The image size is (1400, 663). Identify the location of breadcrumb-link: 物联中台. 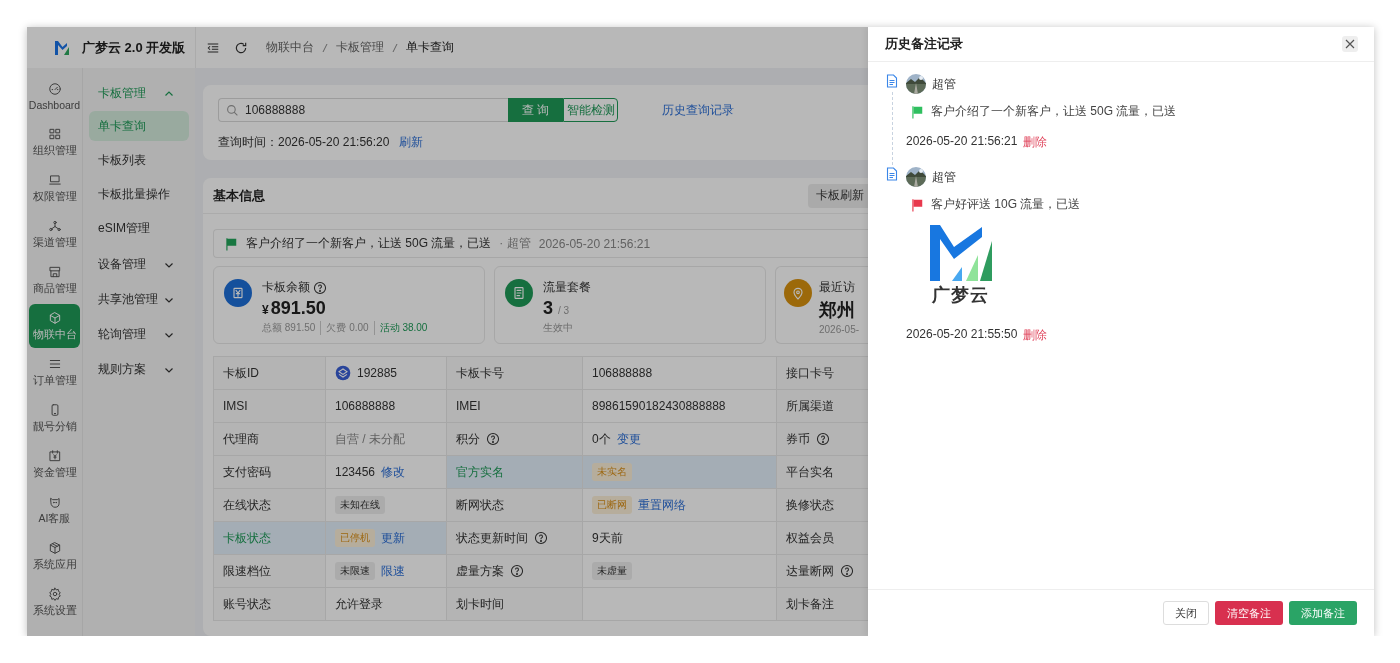
(290, 47).